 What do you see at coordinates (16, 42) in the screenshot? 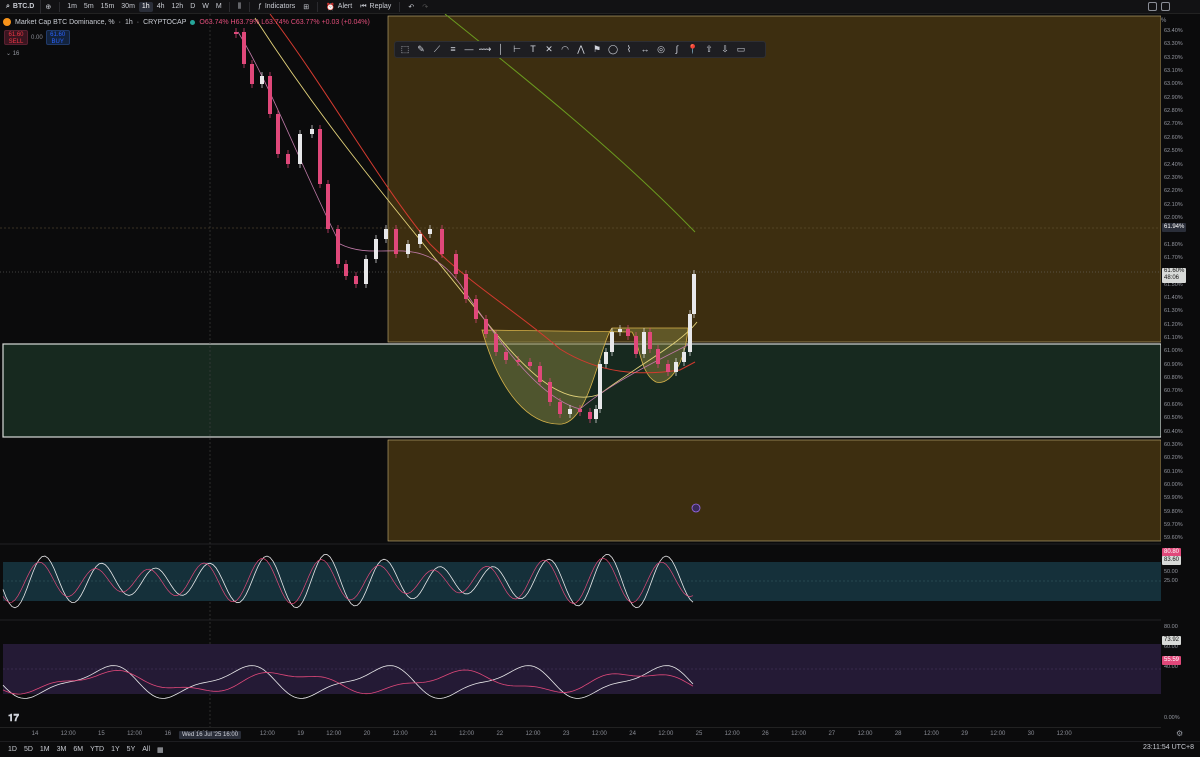
I see `sell-label: SELL` at bounding box center [16, 42].